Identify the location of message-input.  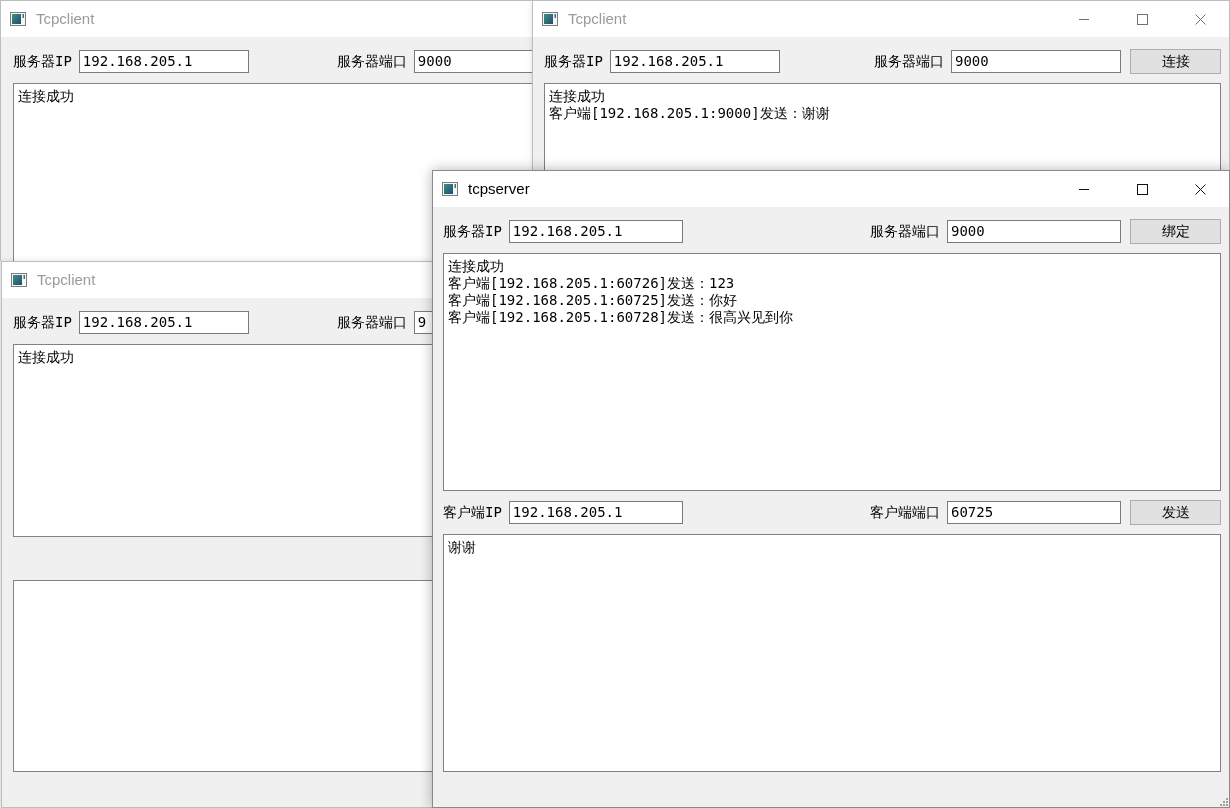
(222, 675).